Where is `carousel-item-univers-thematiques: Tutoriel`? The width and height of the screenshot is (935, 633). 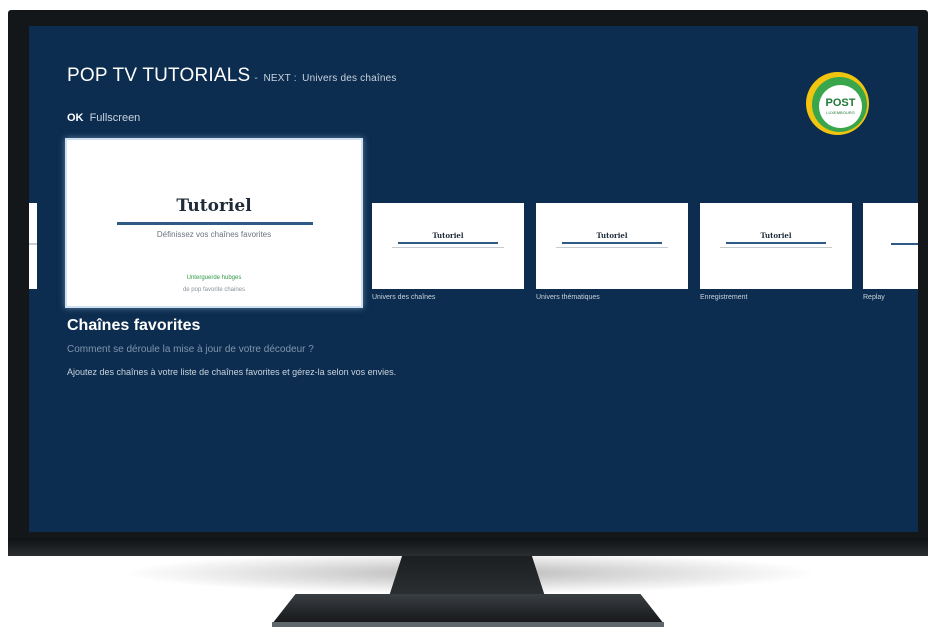
carousel-item-univers-thematiques: Tutoriel is located at coordinates (612, 246).